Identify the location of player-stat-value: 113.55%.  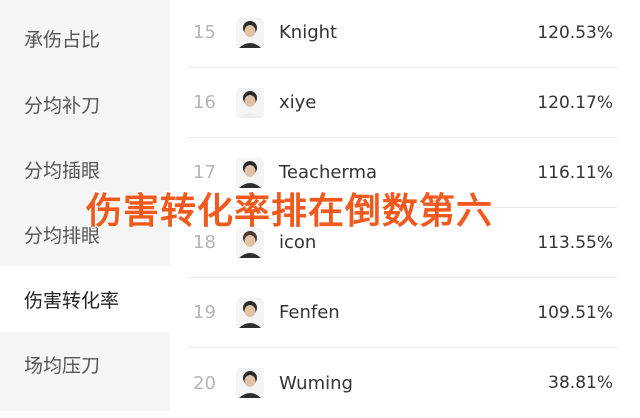
(575, 242).